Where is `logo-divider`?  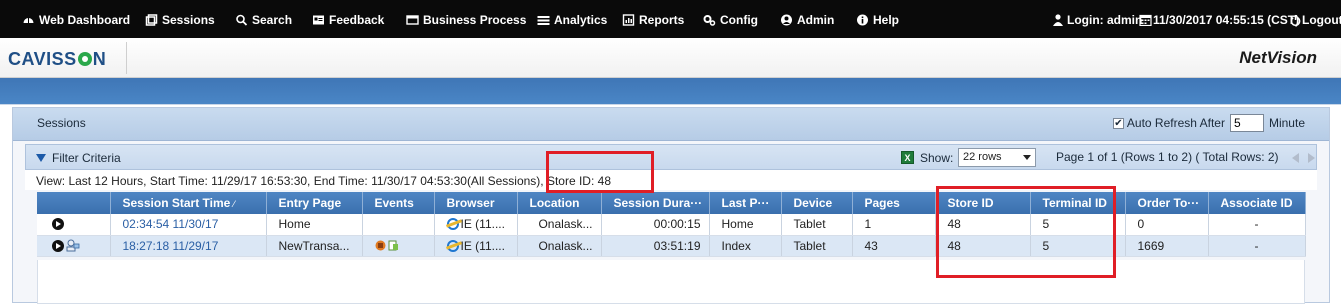 logo-divider is located at coordinates (126, 58).